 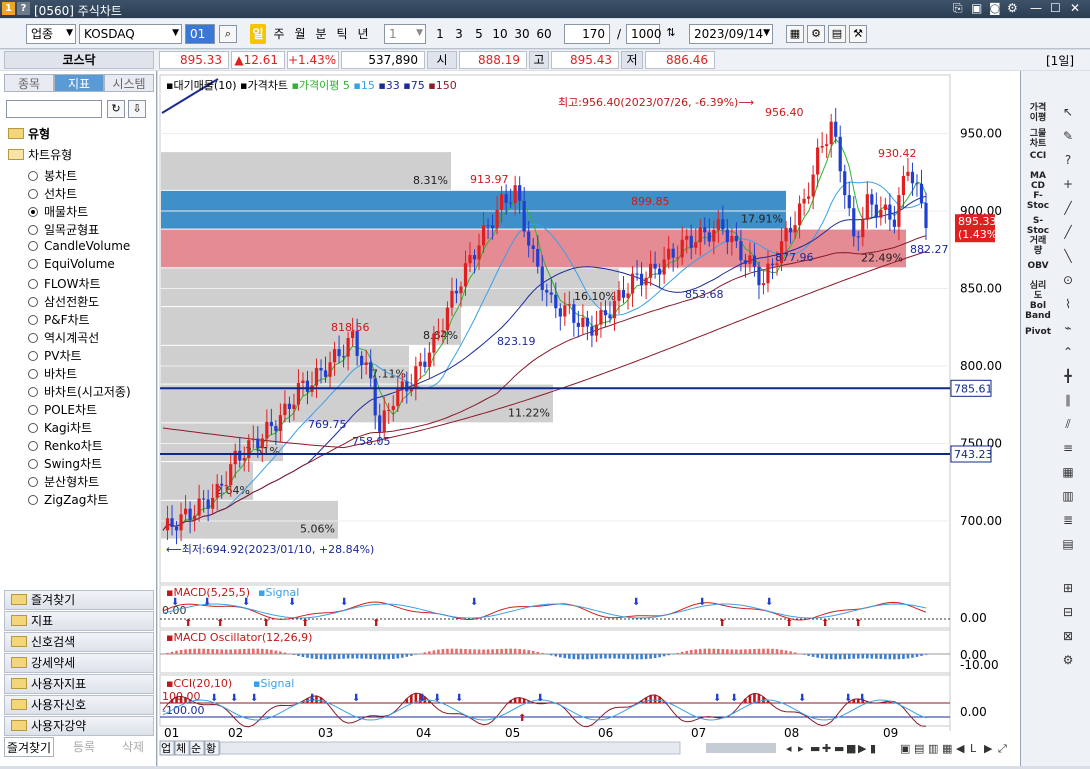 I want to click on wrench-icon: ⚙, so click(x=1068, y=660).